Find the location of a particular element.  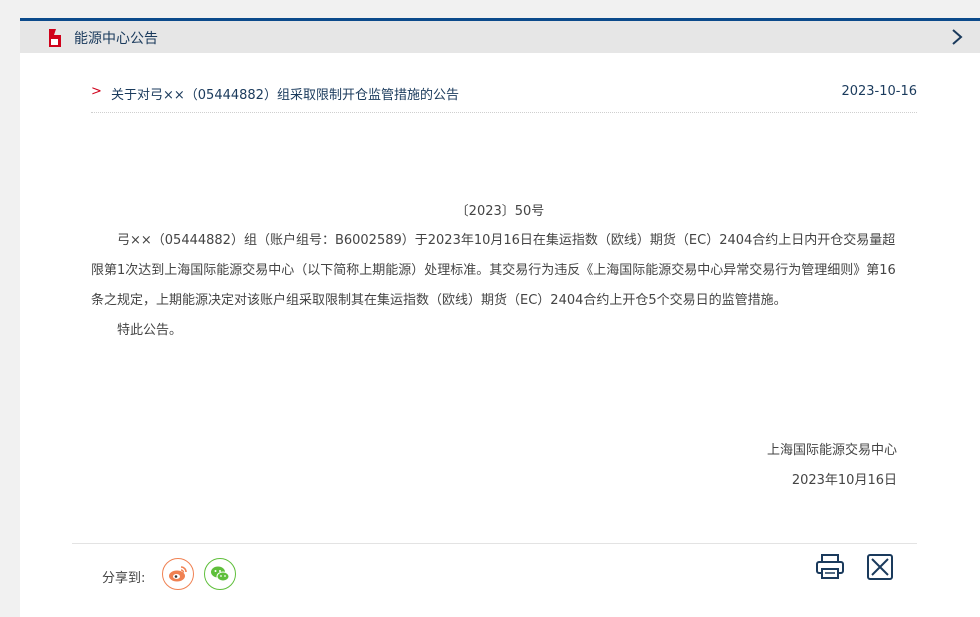

section-title: 能源中心公告 is located at coordinates (116, 39).